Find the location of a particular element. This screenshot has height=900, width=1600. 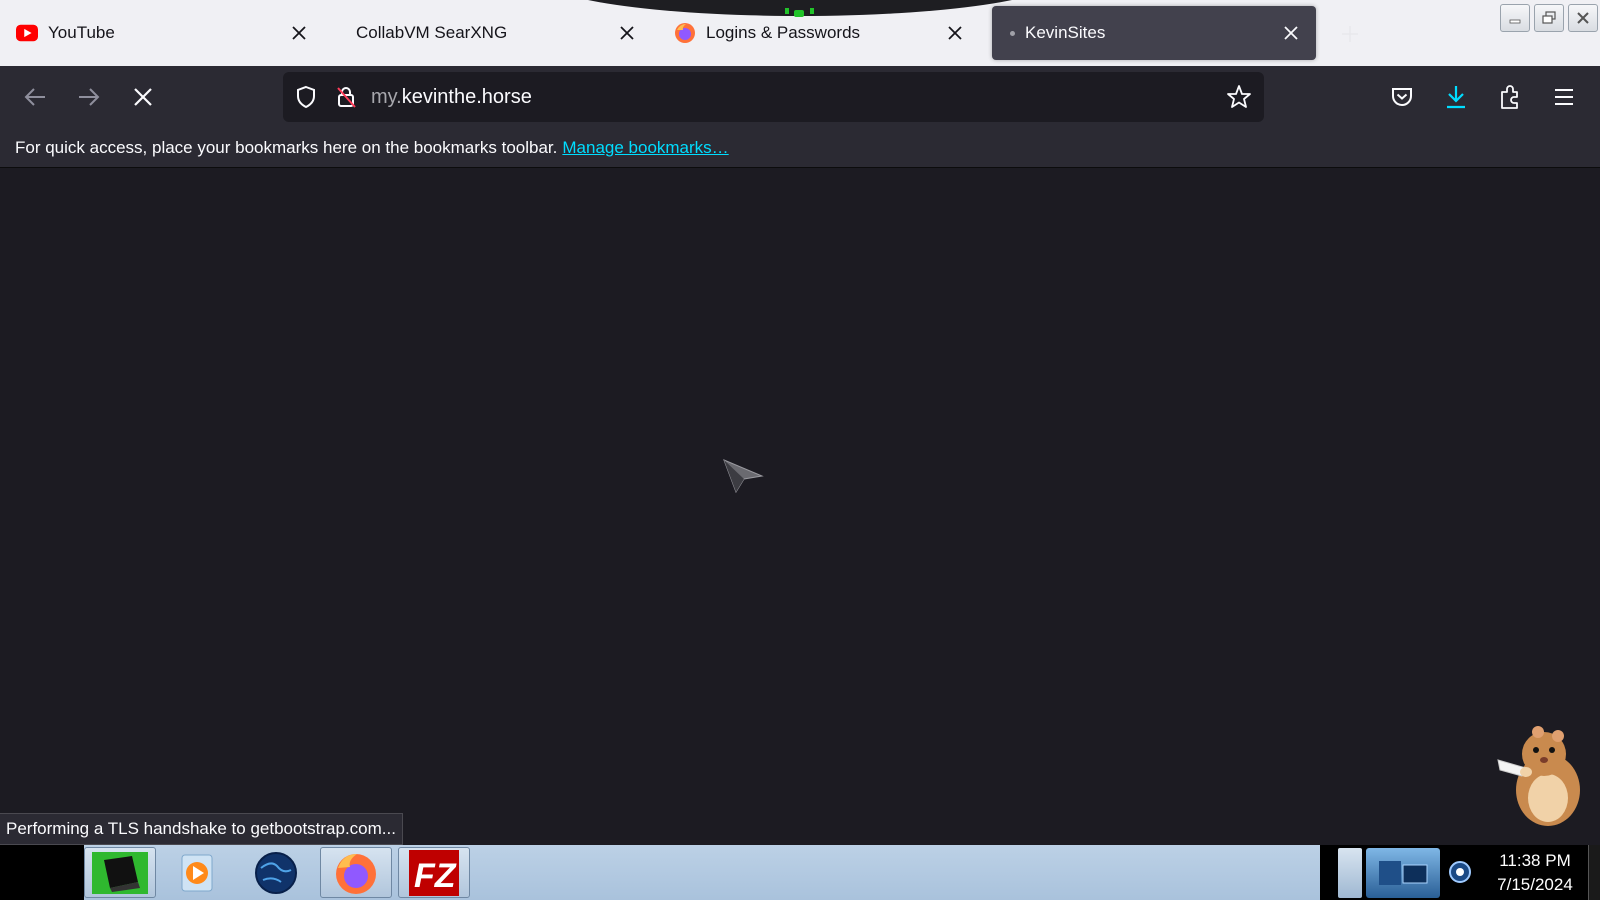

terminal-icon is located at coordinates (120, 872).